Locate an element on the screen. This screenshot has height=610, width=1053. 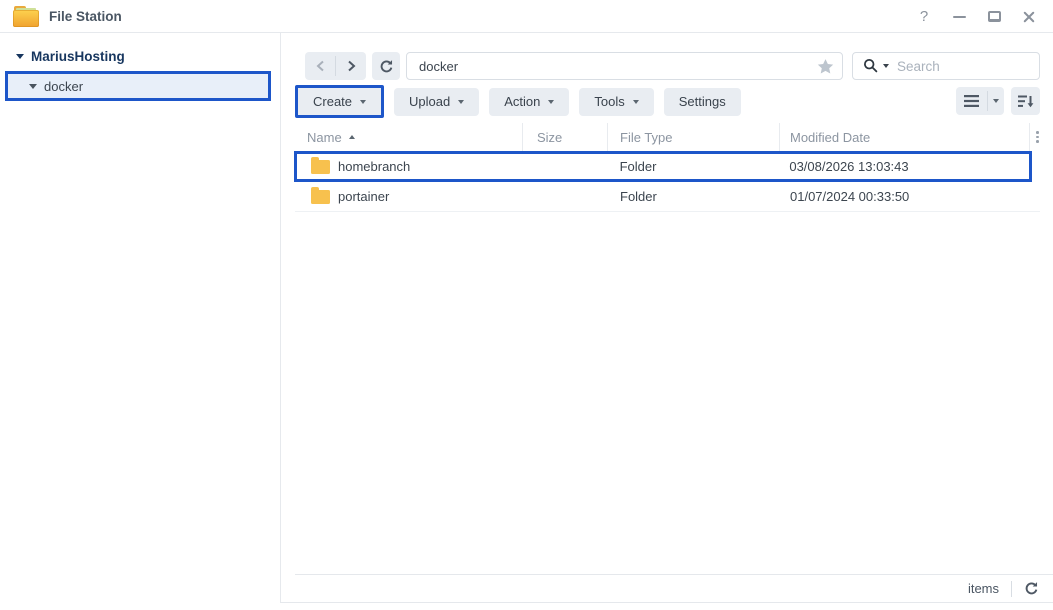
action-button-label: Action is located at coordinates (522, 101).